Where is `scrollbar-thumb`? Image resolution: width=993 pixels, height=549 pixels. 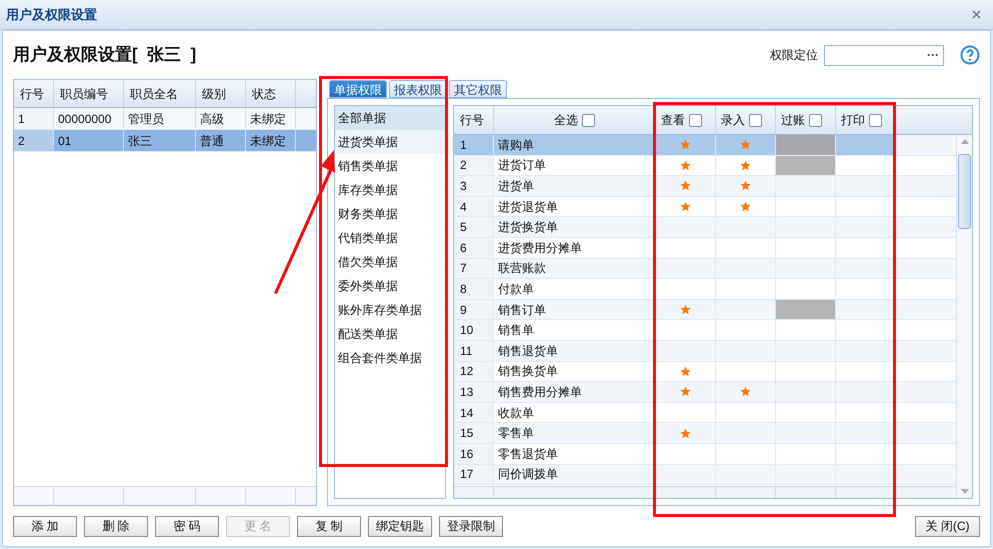
scrollbar-thumb is located at coordinates (964, 191).